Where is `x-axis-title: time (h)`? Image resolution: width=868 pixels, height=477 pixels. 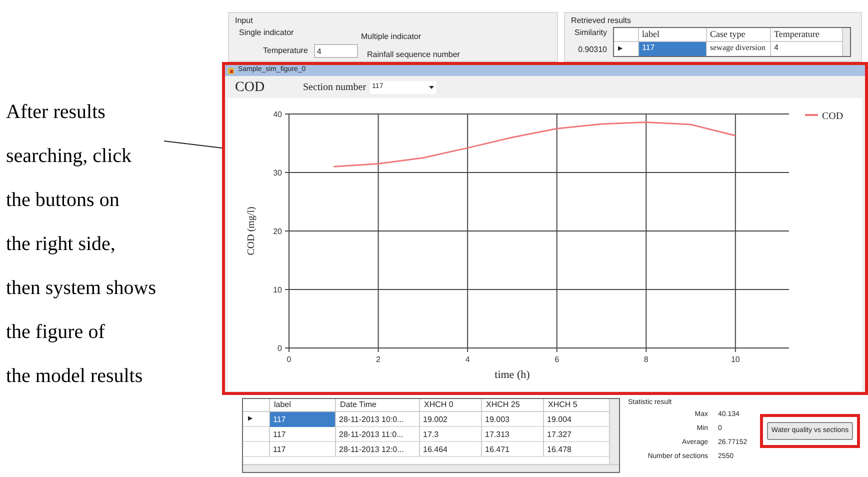
x-axis-title: time (h) is located at coordinates (512, 375).